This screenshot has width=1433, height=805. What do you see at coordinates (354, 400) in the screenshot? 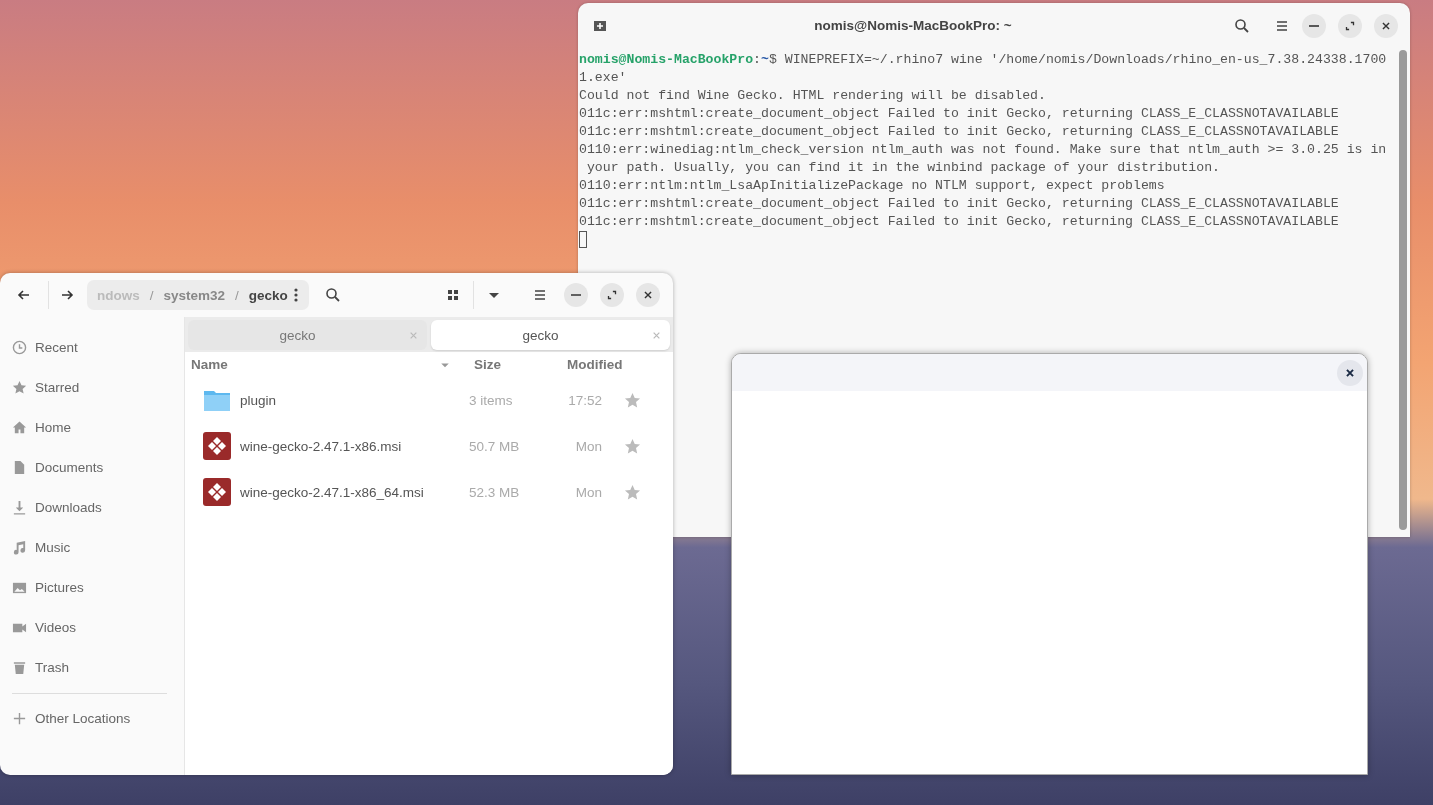
I see `file-name: plugin` at bounding box center [354, 400].